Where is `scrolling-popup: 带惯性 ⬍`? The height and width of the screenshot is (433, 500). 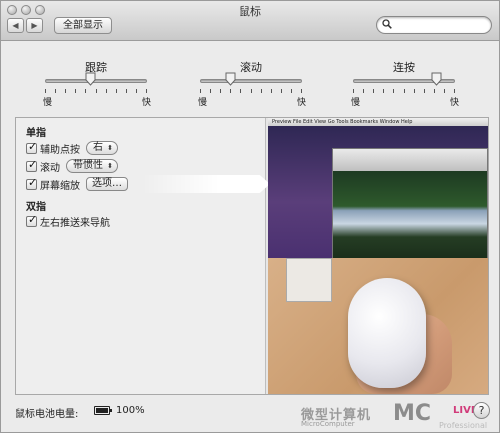
scrolling-popup: 带惯性 ⬍ is located at coordinates (92, 166).